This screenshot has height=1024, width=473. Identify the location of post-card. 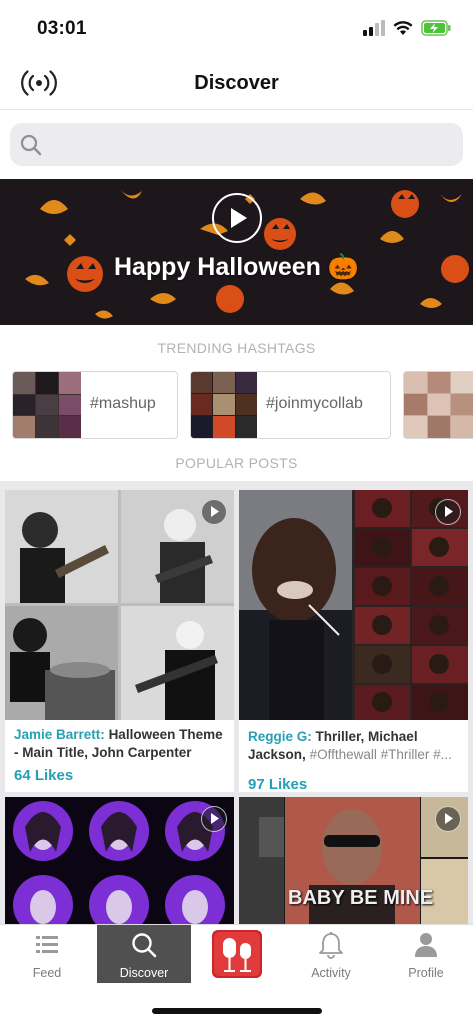
(119, 860).